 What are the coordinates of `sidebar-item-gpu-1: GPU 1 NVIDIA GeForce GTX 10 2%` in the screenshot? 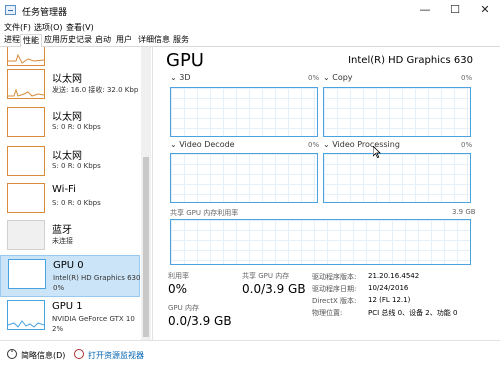 It's located at (70, 318).